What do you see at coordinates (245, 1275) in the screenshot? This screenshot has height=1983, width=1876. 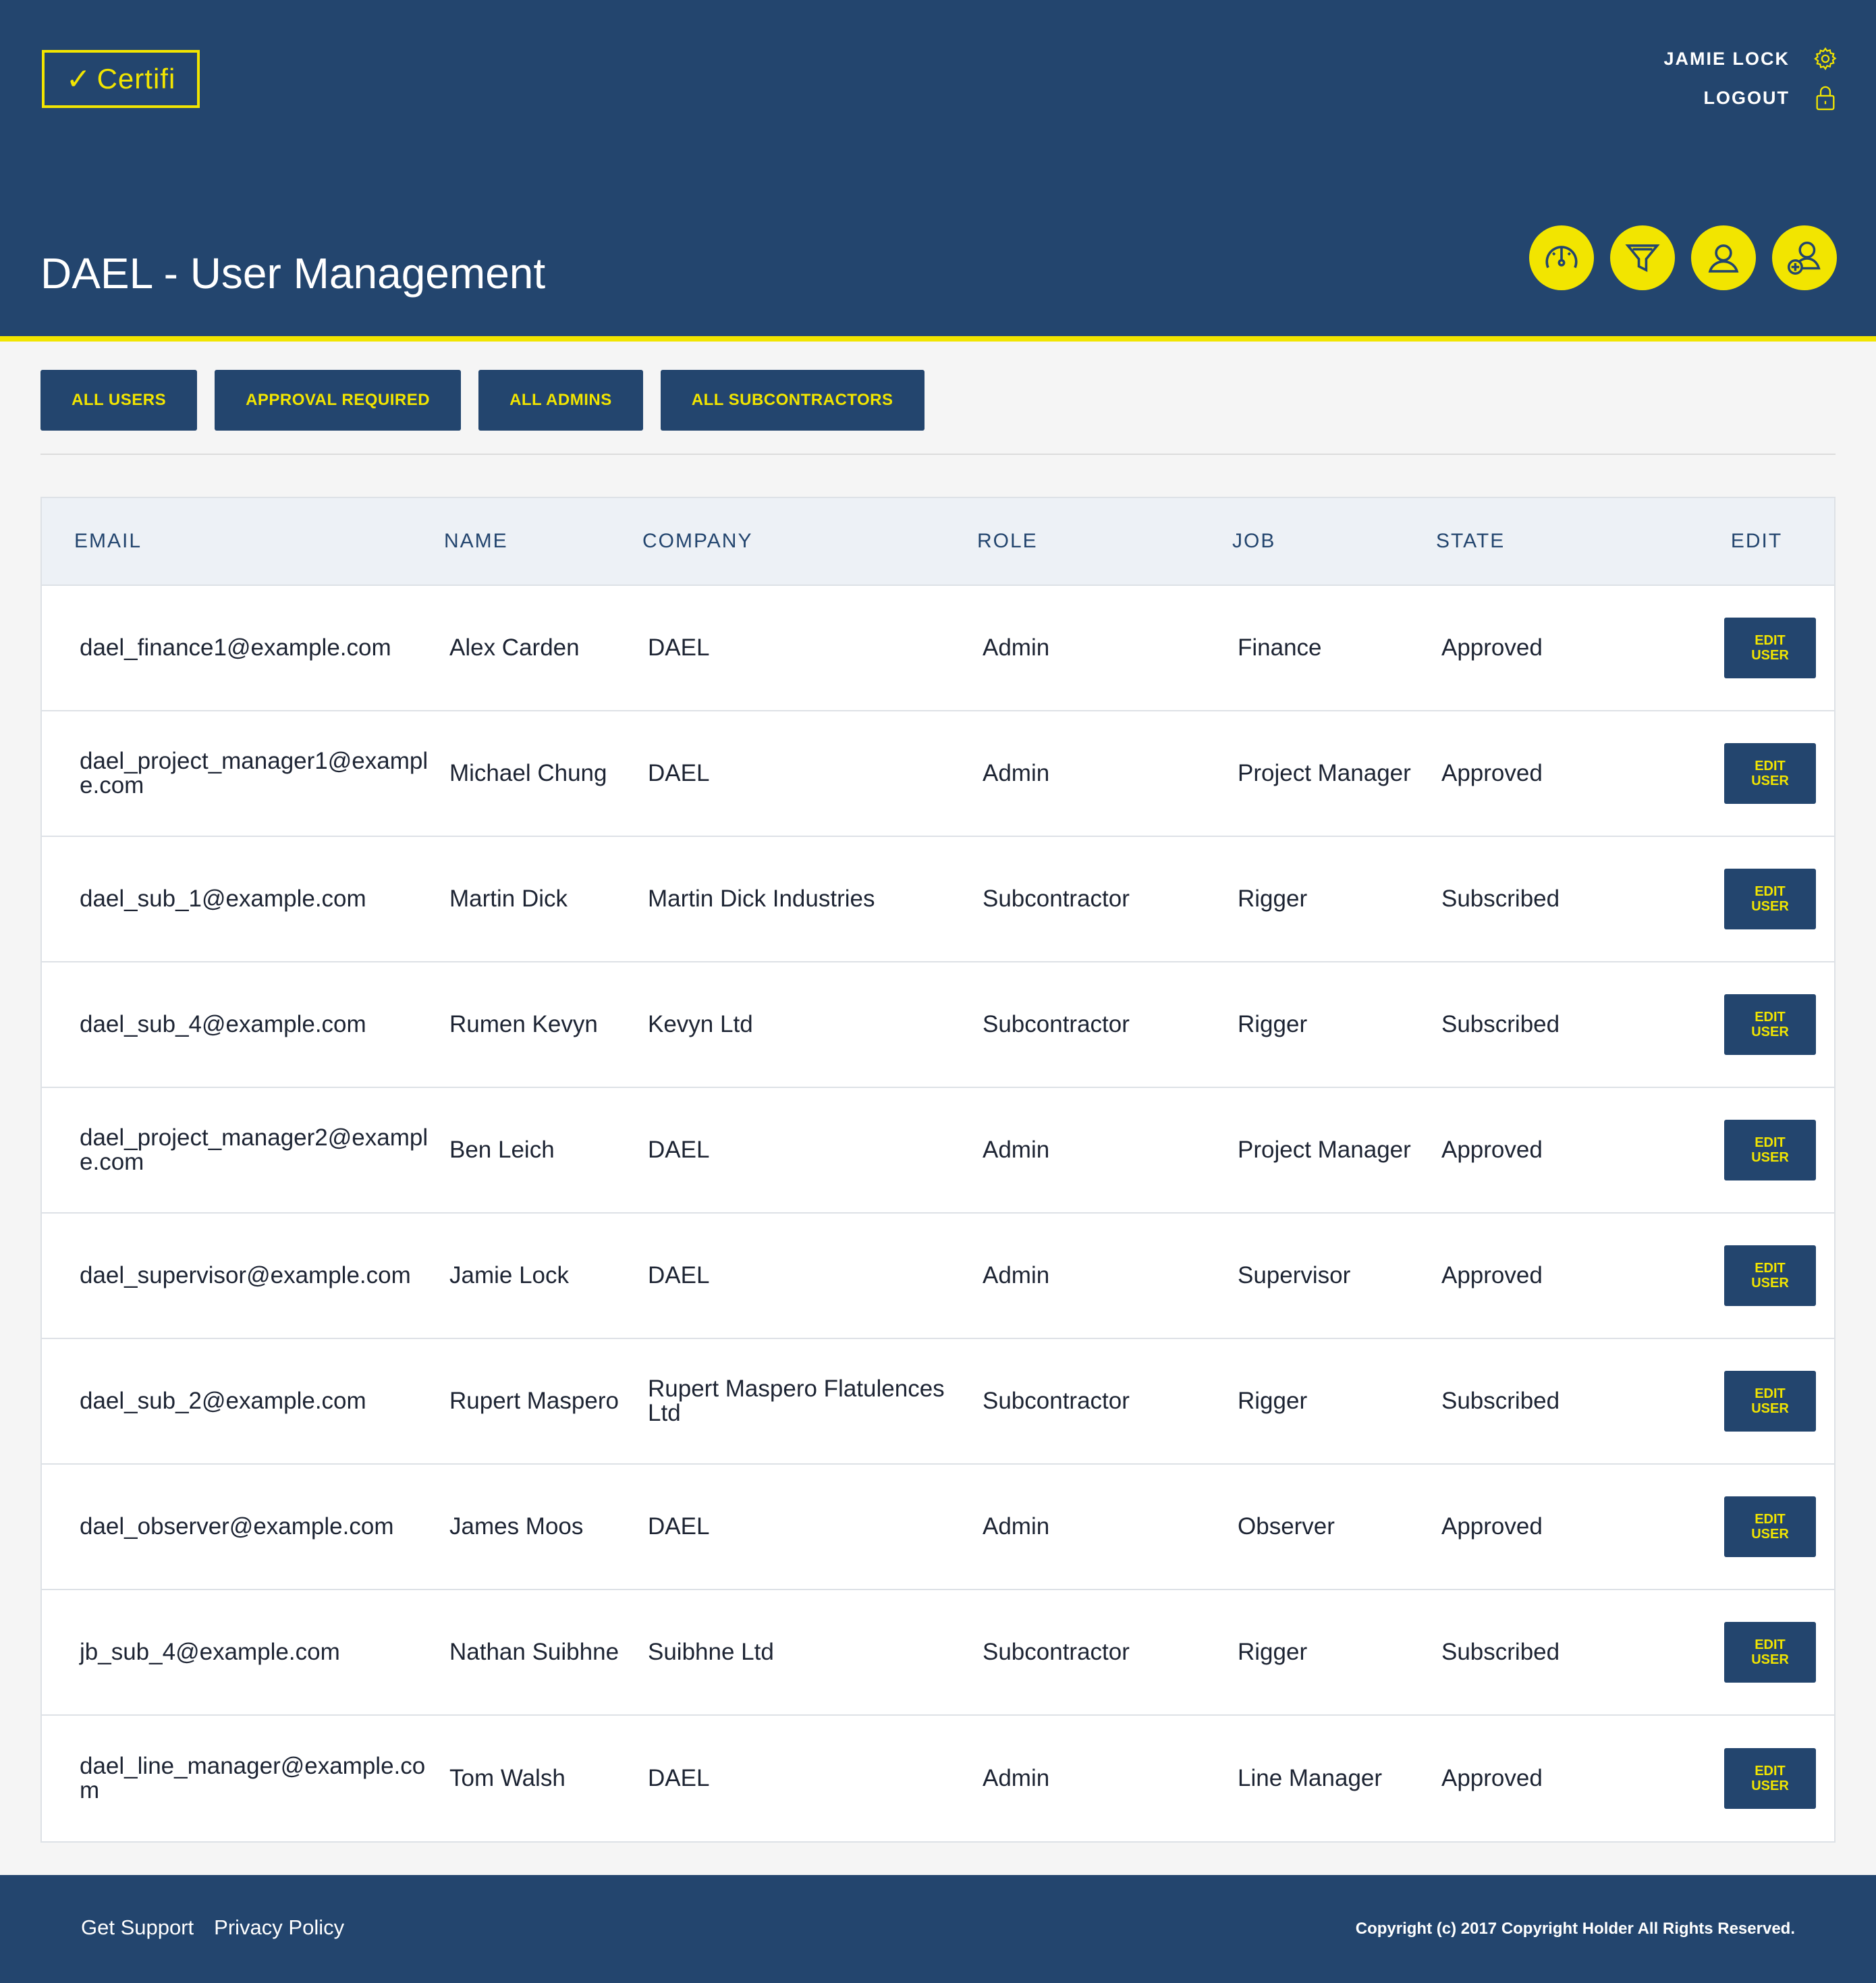 I see `email-cell: dael_supervisor@example.com` at bounding box center [245, 1275].